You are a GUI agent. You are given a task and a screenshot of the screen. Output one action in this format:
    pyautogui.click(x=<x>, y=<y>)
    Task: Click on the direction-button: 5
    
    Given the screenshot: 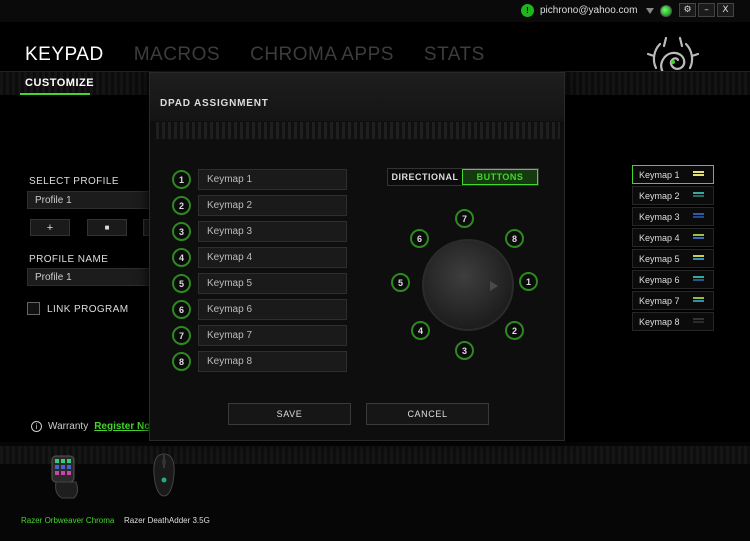 What is the action you would take?
    pyautogui.click(x=400, y=282)
    